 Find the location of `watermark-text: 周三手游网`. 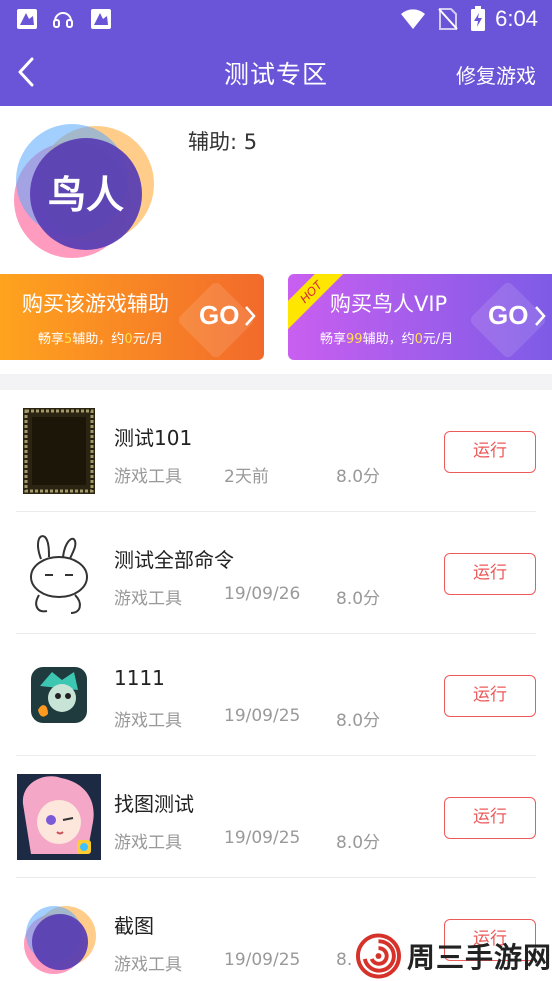

watermark-text: 周三手游网 is located at coordinates (479, 957).